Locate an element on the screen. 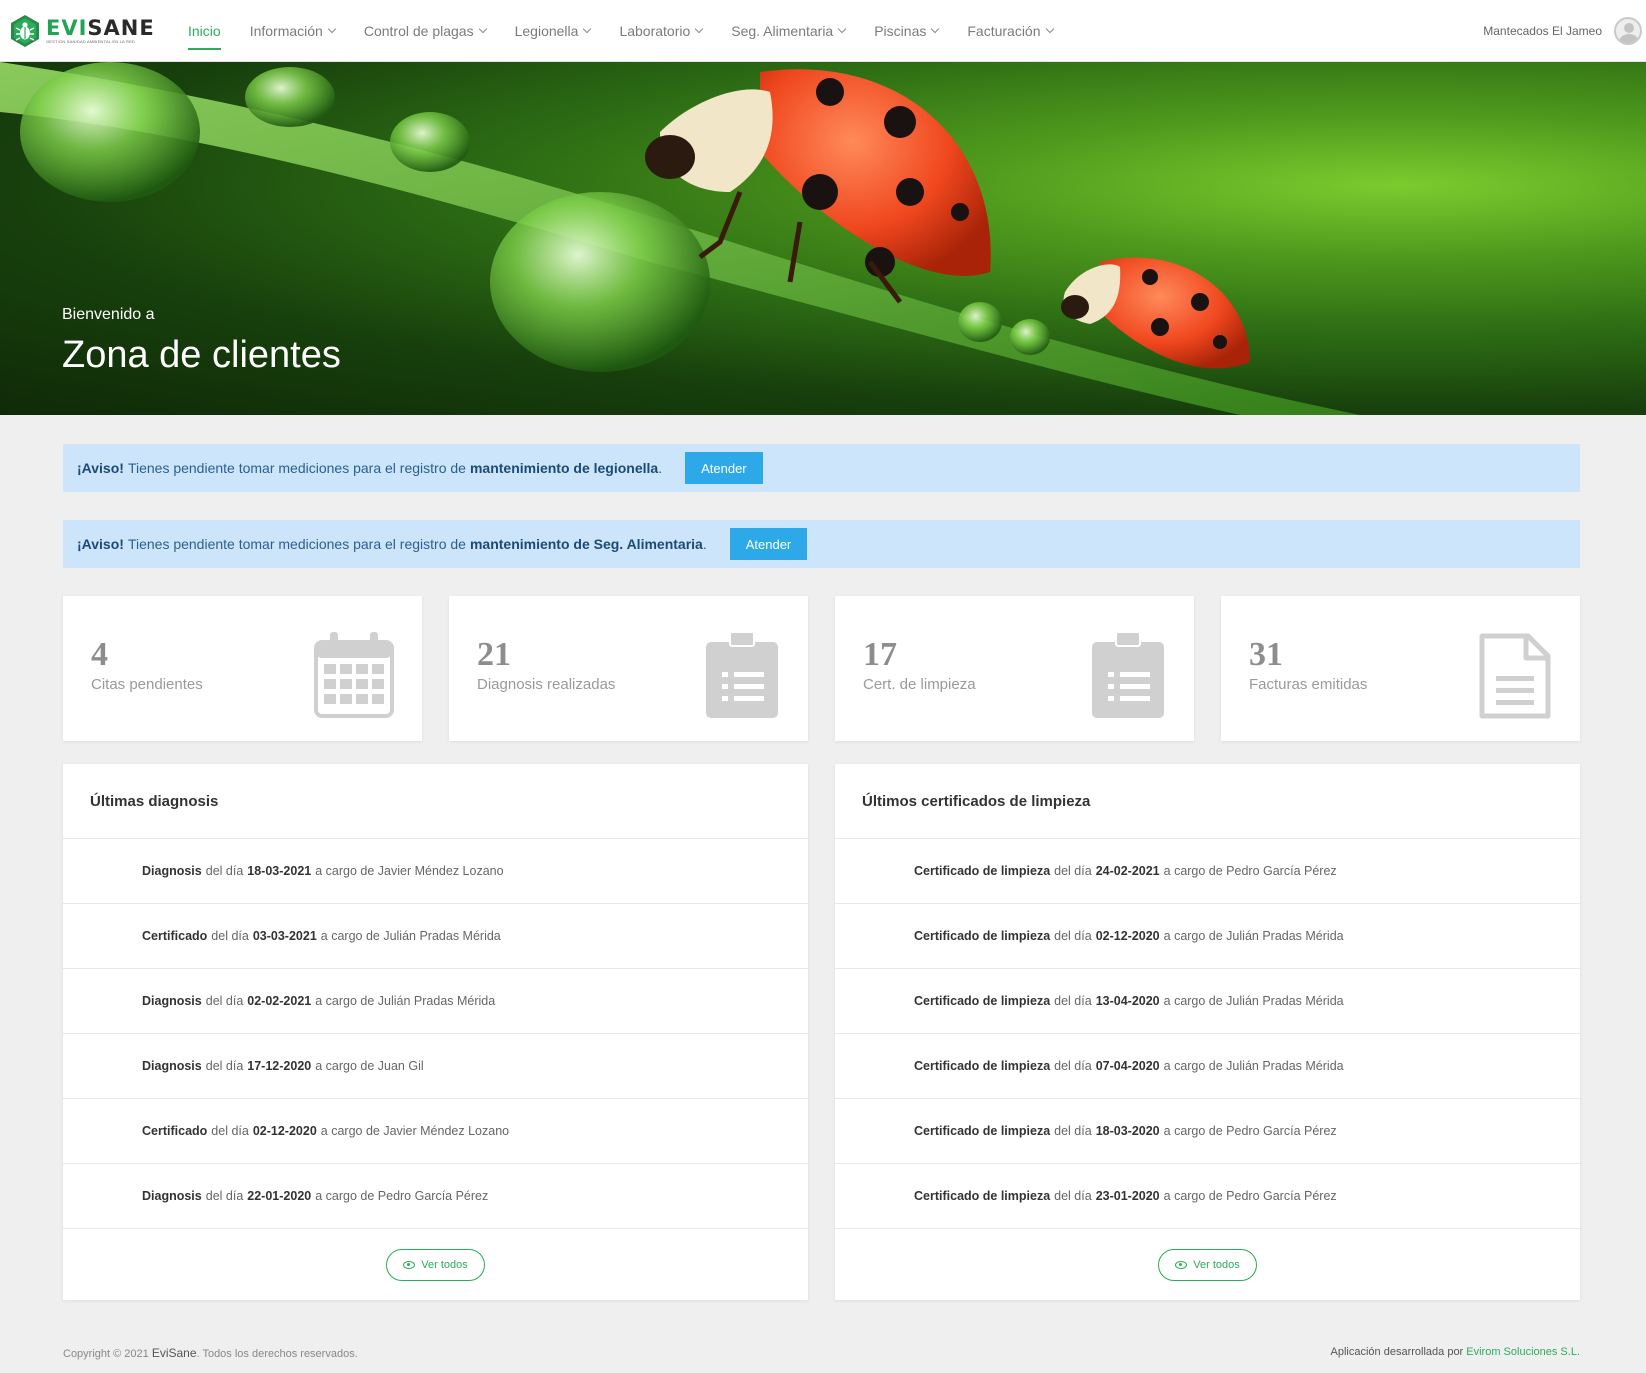 This screenshot has width=1646, height=1373. item-date: 18-03-2021 is located at coordinates (279, 871).